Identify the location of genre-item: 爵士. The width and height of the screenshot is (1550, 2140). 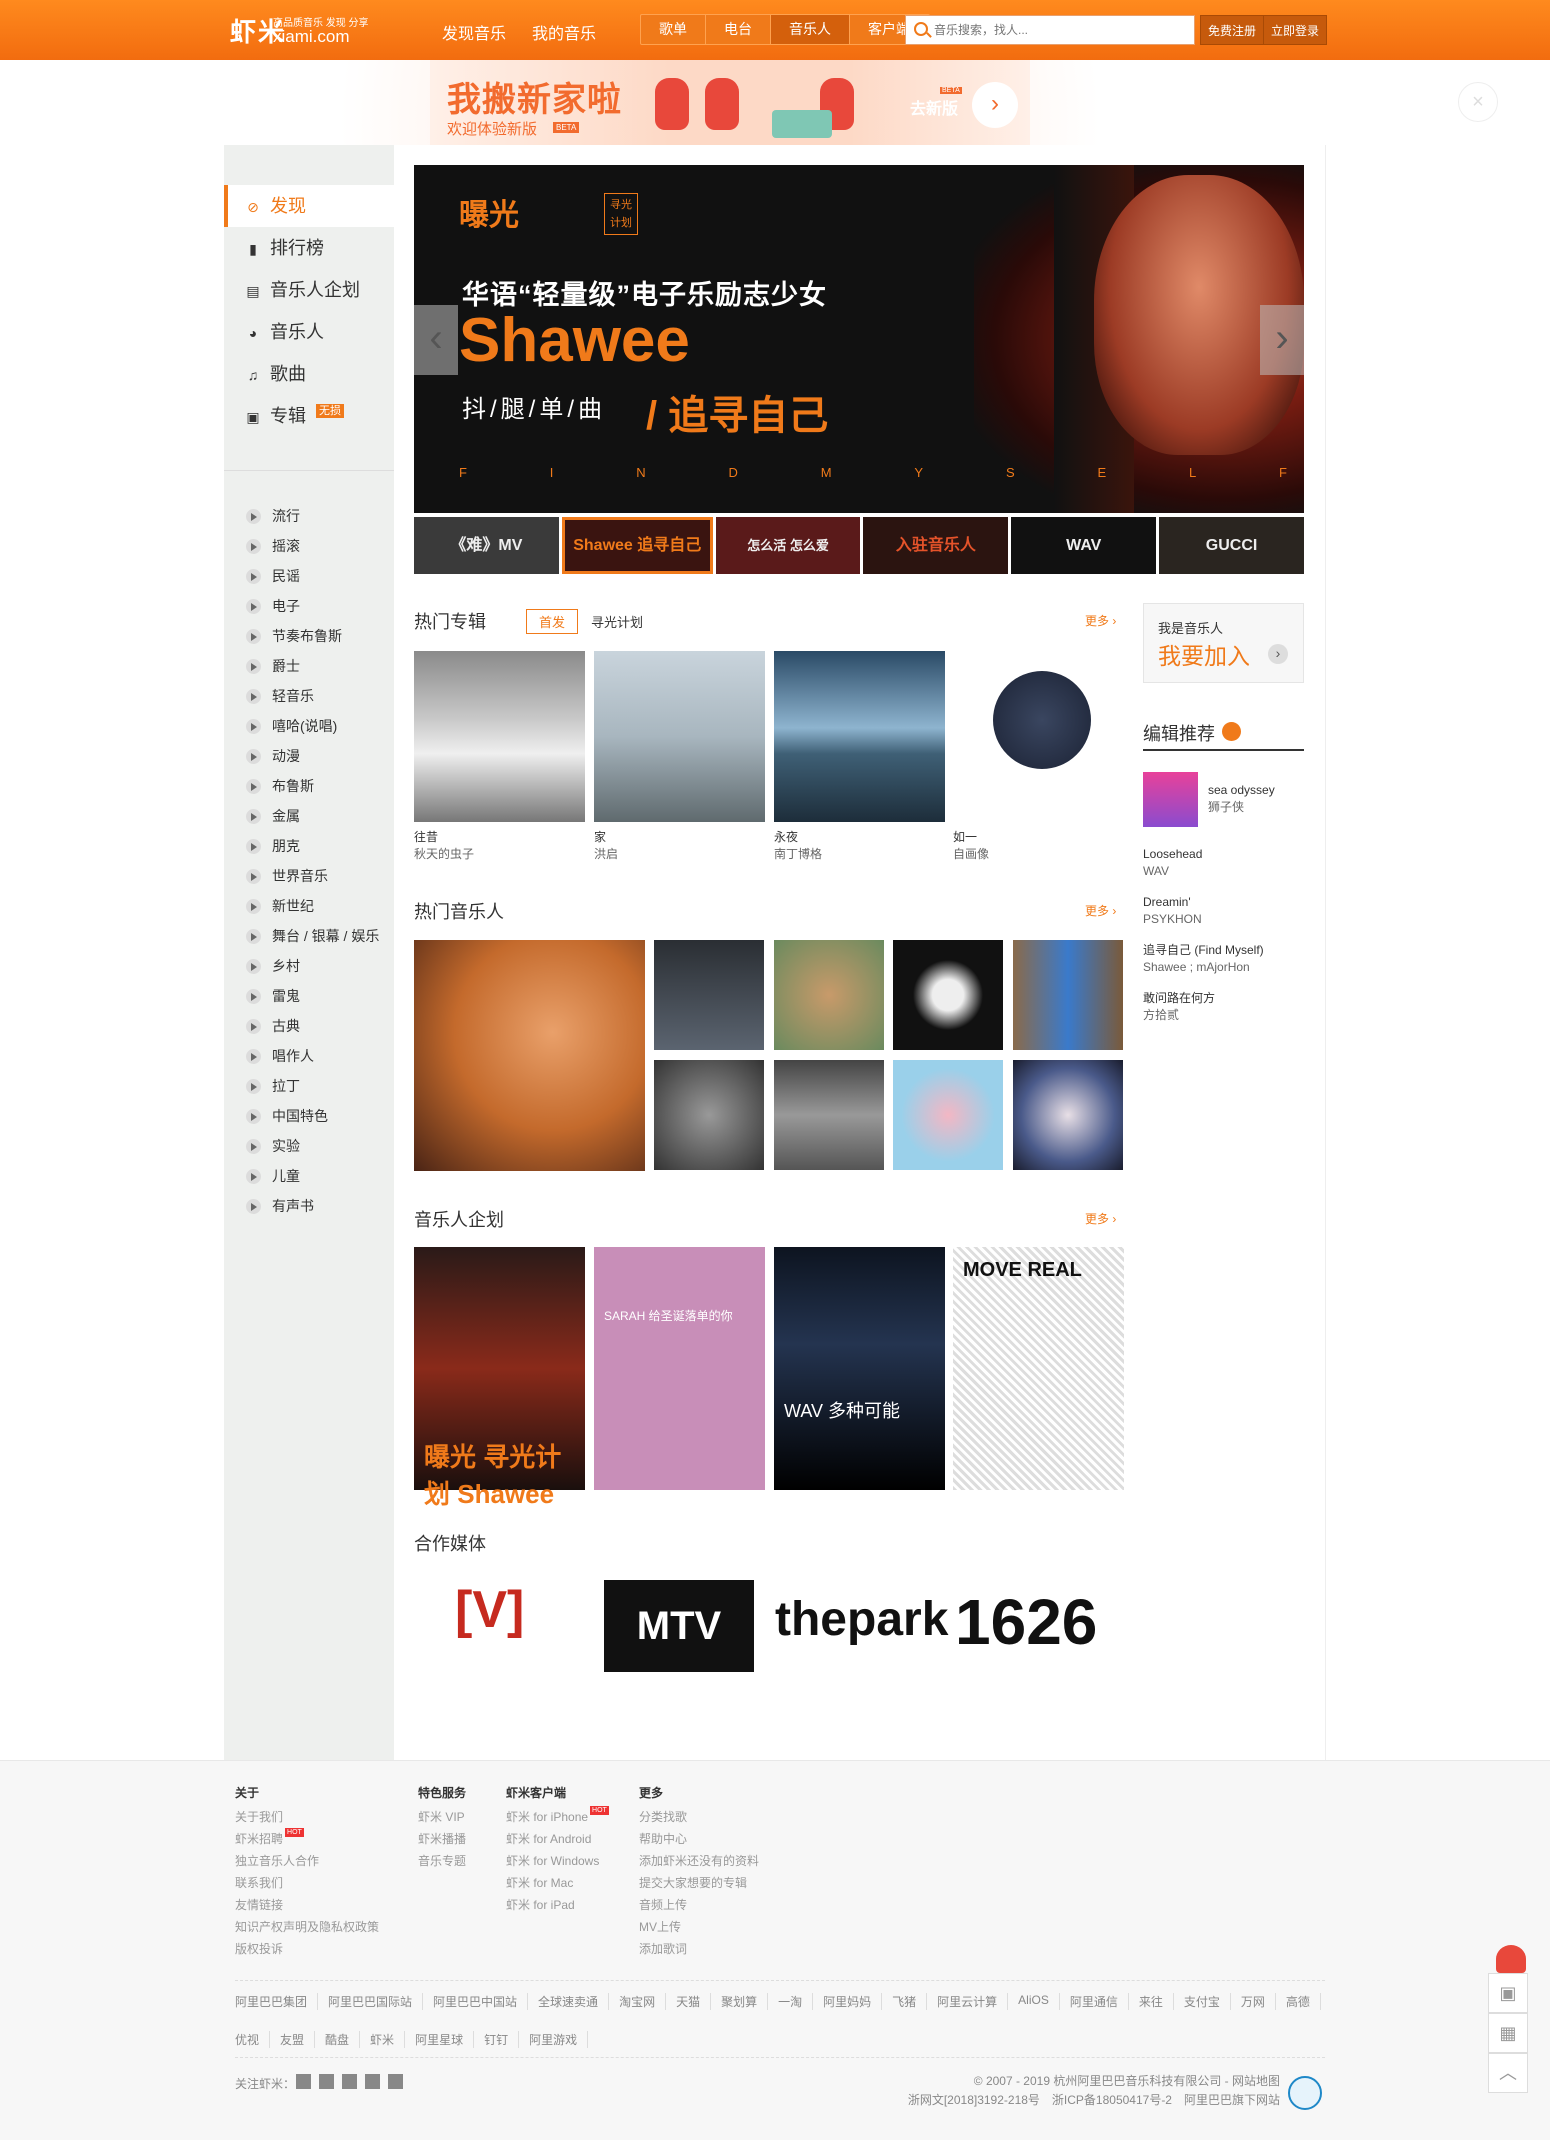
(309, 666).